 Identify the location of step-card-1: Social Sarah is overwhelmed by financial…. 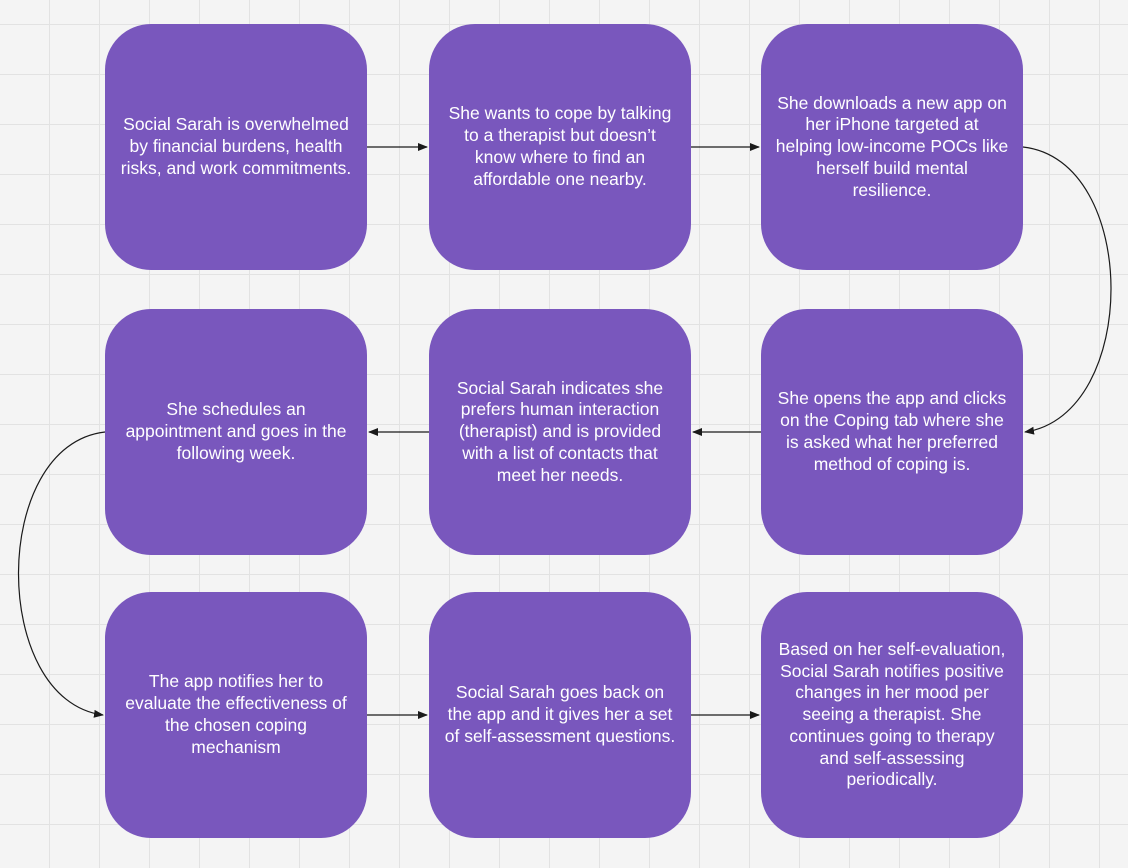
(236, 147).